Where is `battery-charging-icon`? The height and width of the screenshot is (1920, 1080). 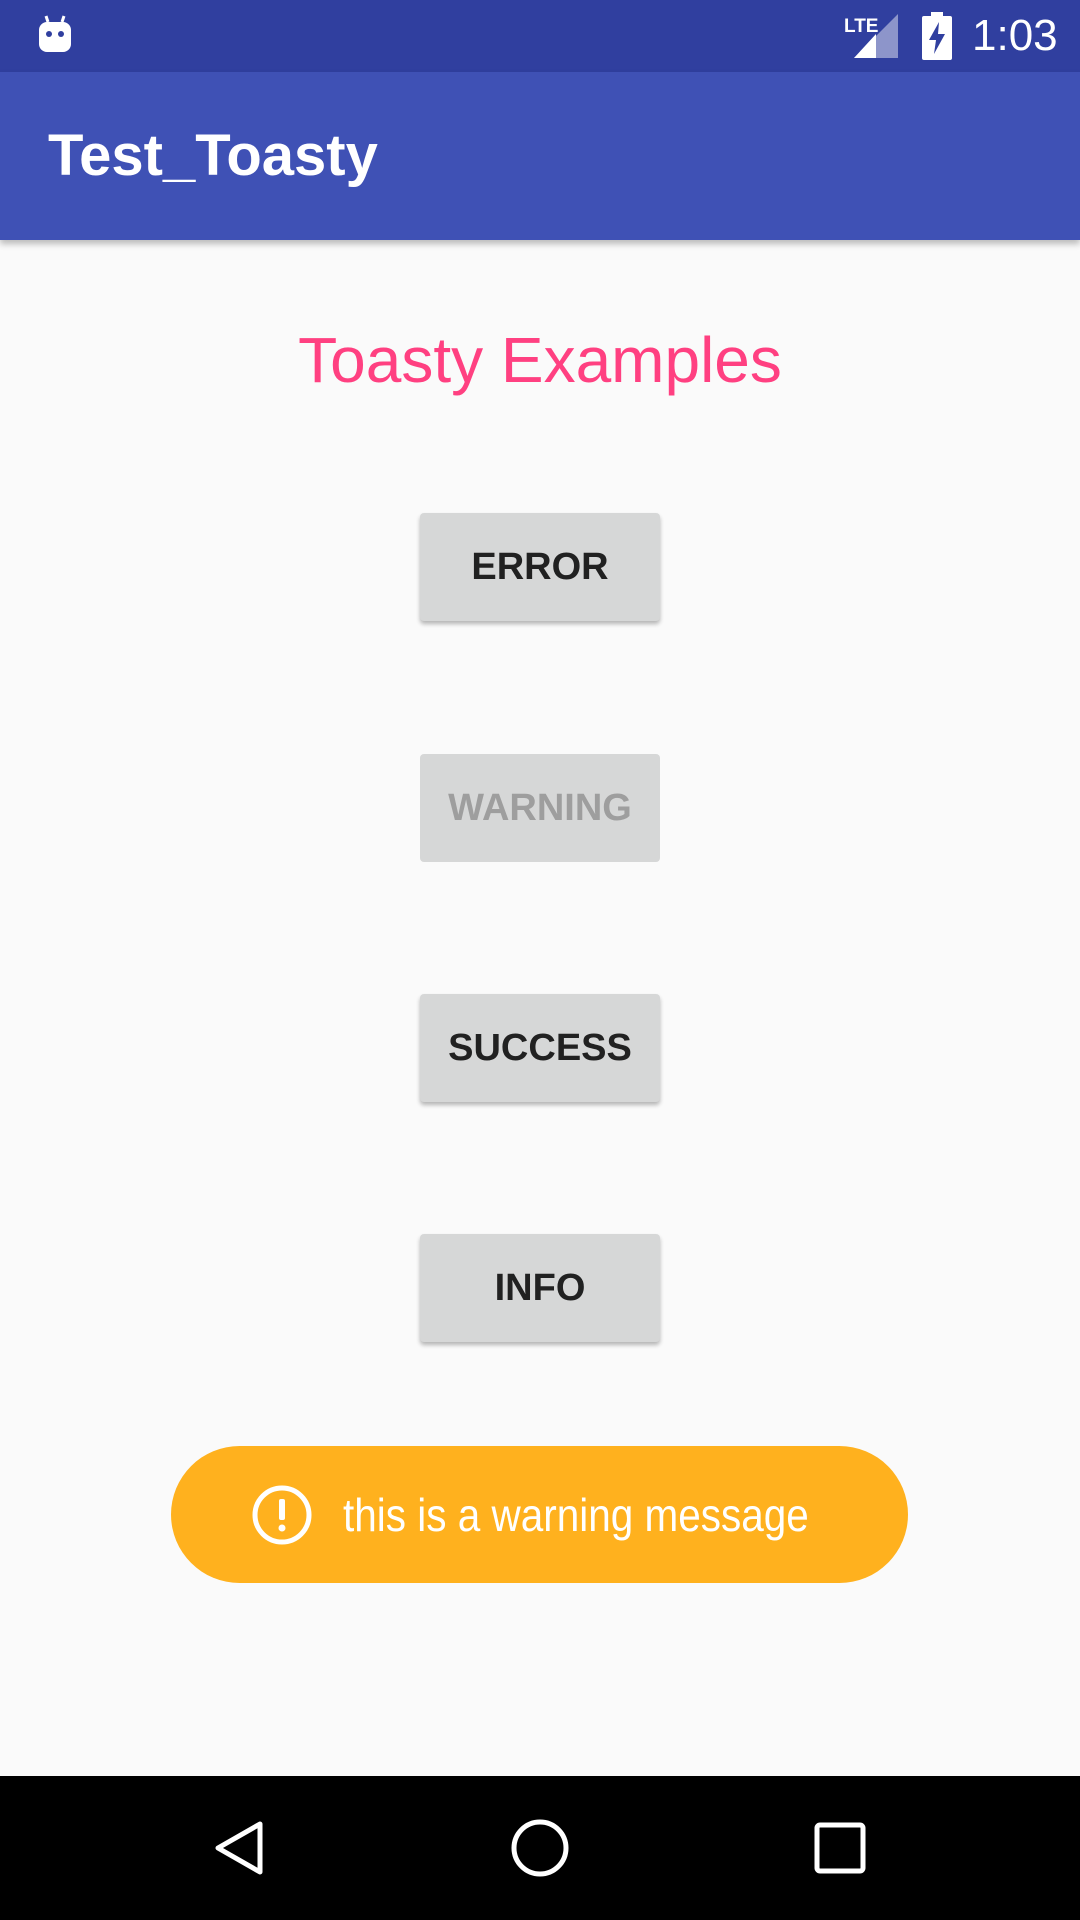
battery-charging-icon is located at coordinates (937, 36).